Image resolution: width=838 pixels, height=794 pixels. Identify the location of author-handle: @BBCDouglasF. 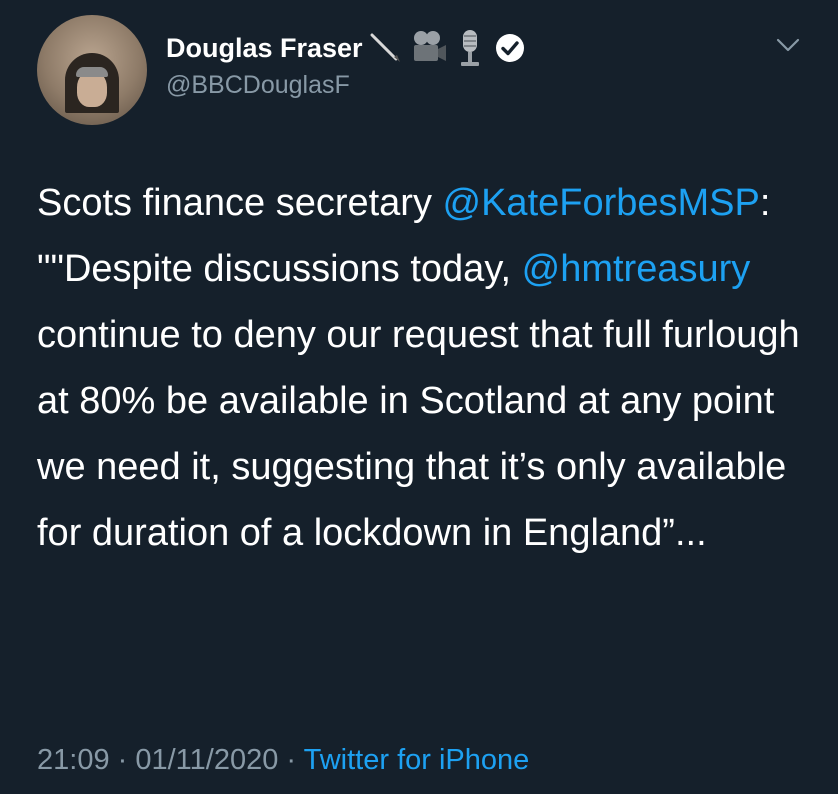
(258, 85).